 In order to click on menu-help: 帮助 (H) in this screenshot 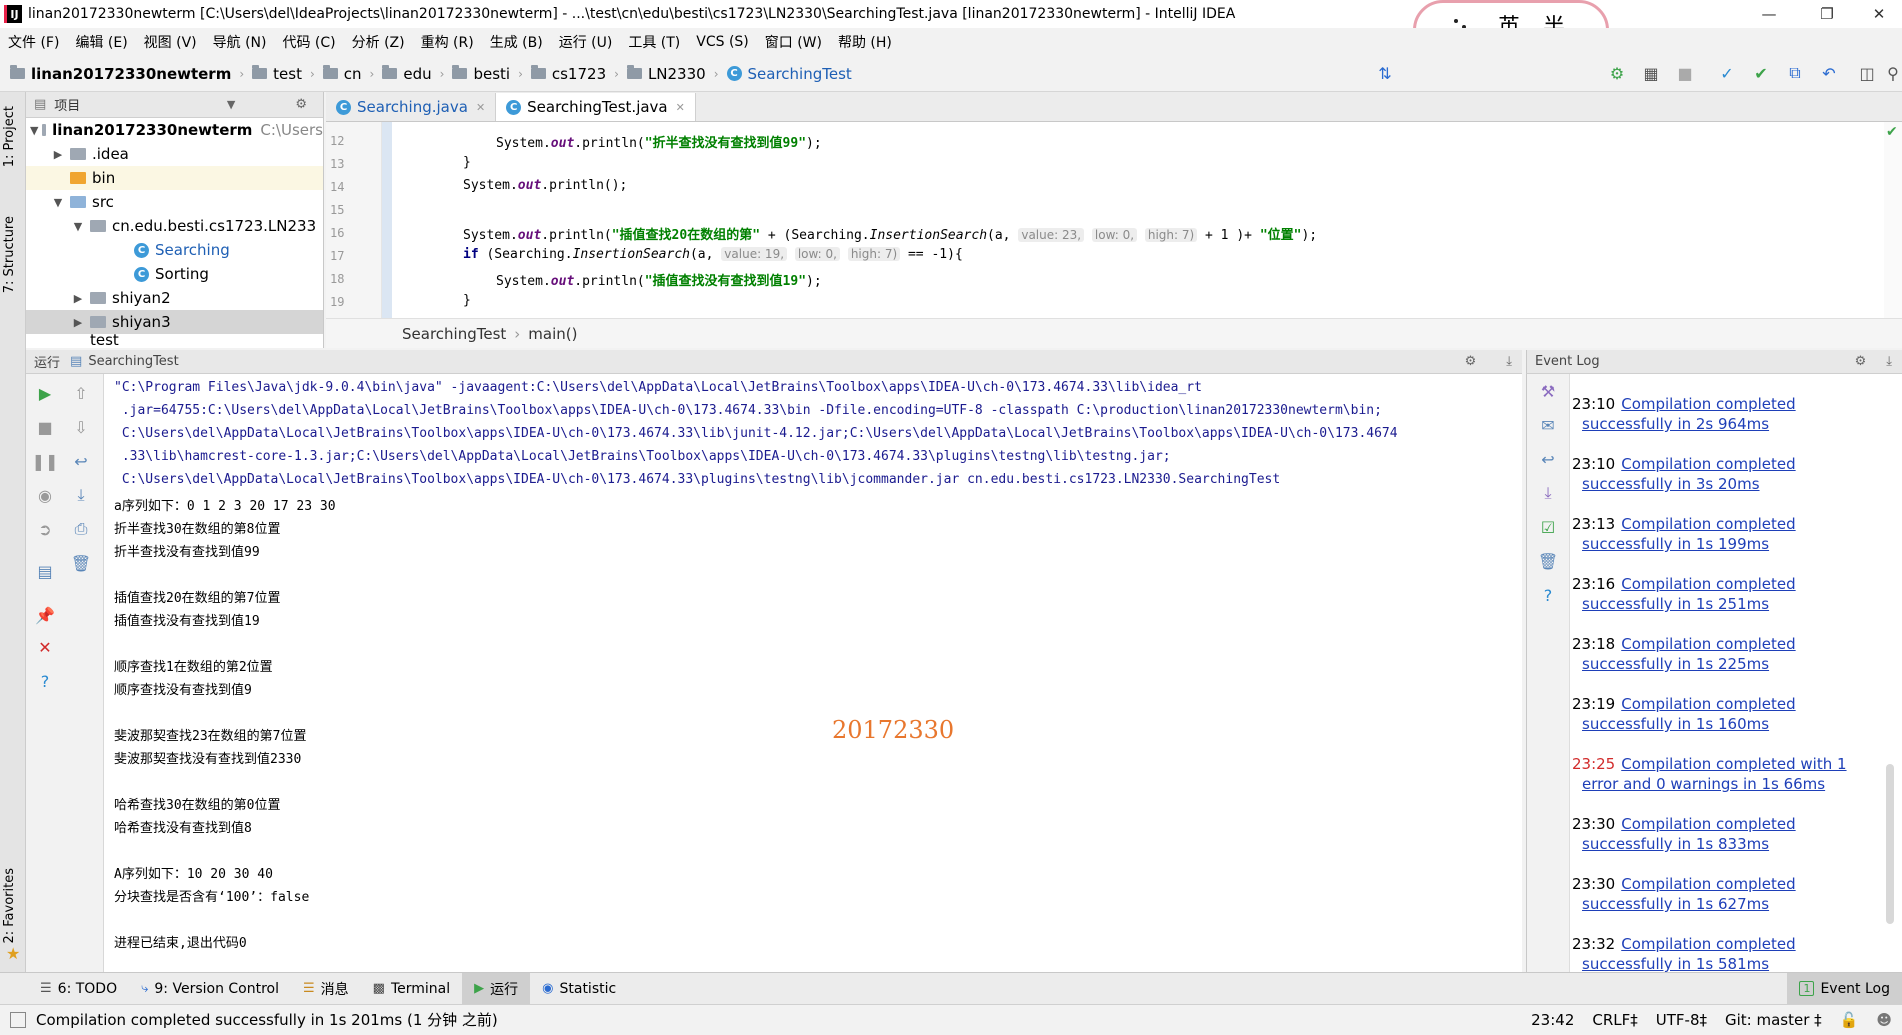, I will do `click(865, 42)`.